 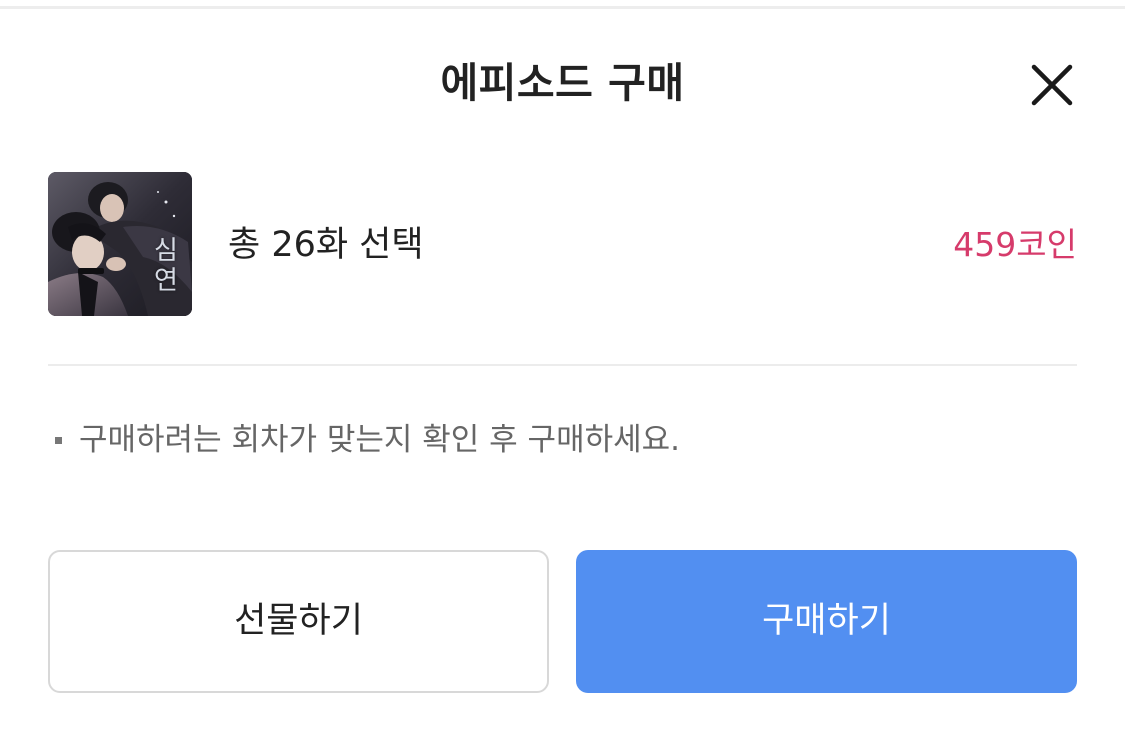 I want to click on modal-title: 에피소드 구매, so click(x=562, y=83).